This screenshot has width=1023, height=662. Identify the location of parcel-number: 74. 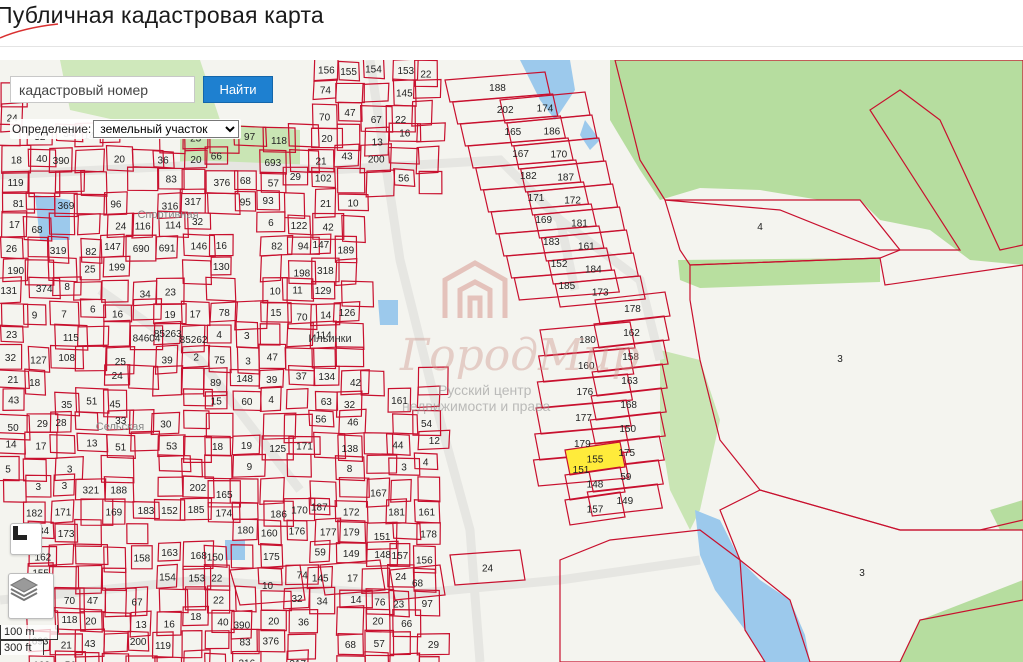
(303, 576).